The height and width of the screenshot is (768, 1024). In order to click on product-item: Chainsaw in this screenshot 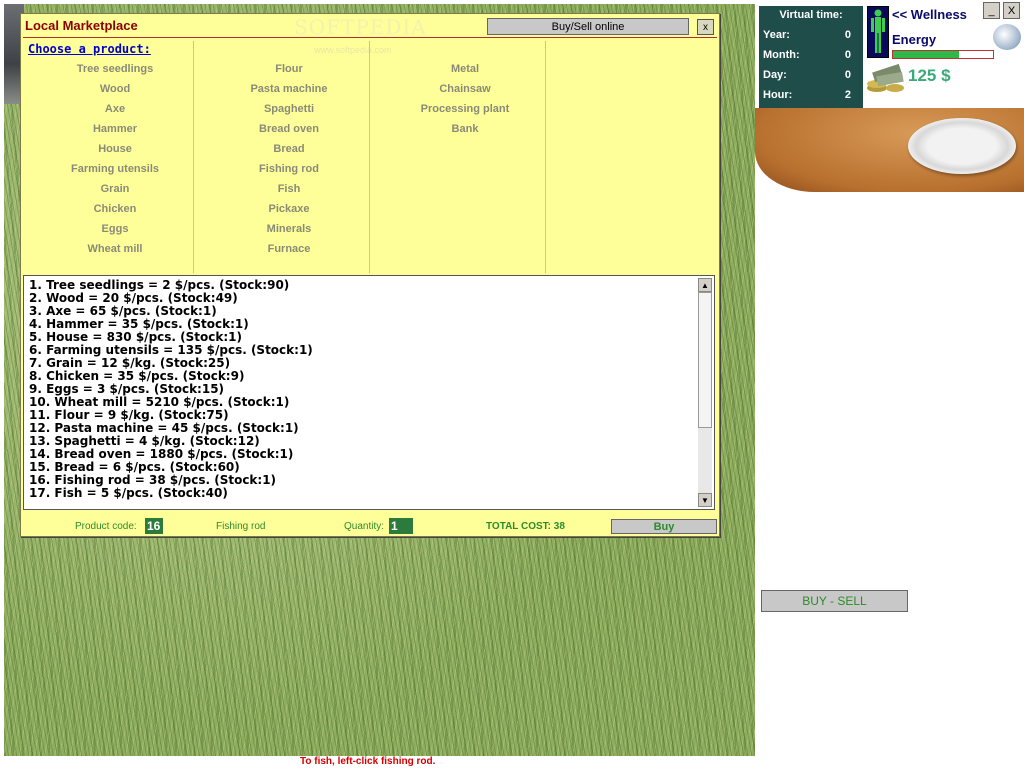, I will do `click(465, 89)`.